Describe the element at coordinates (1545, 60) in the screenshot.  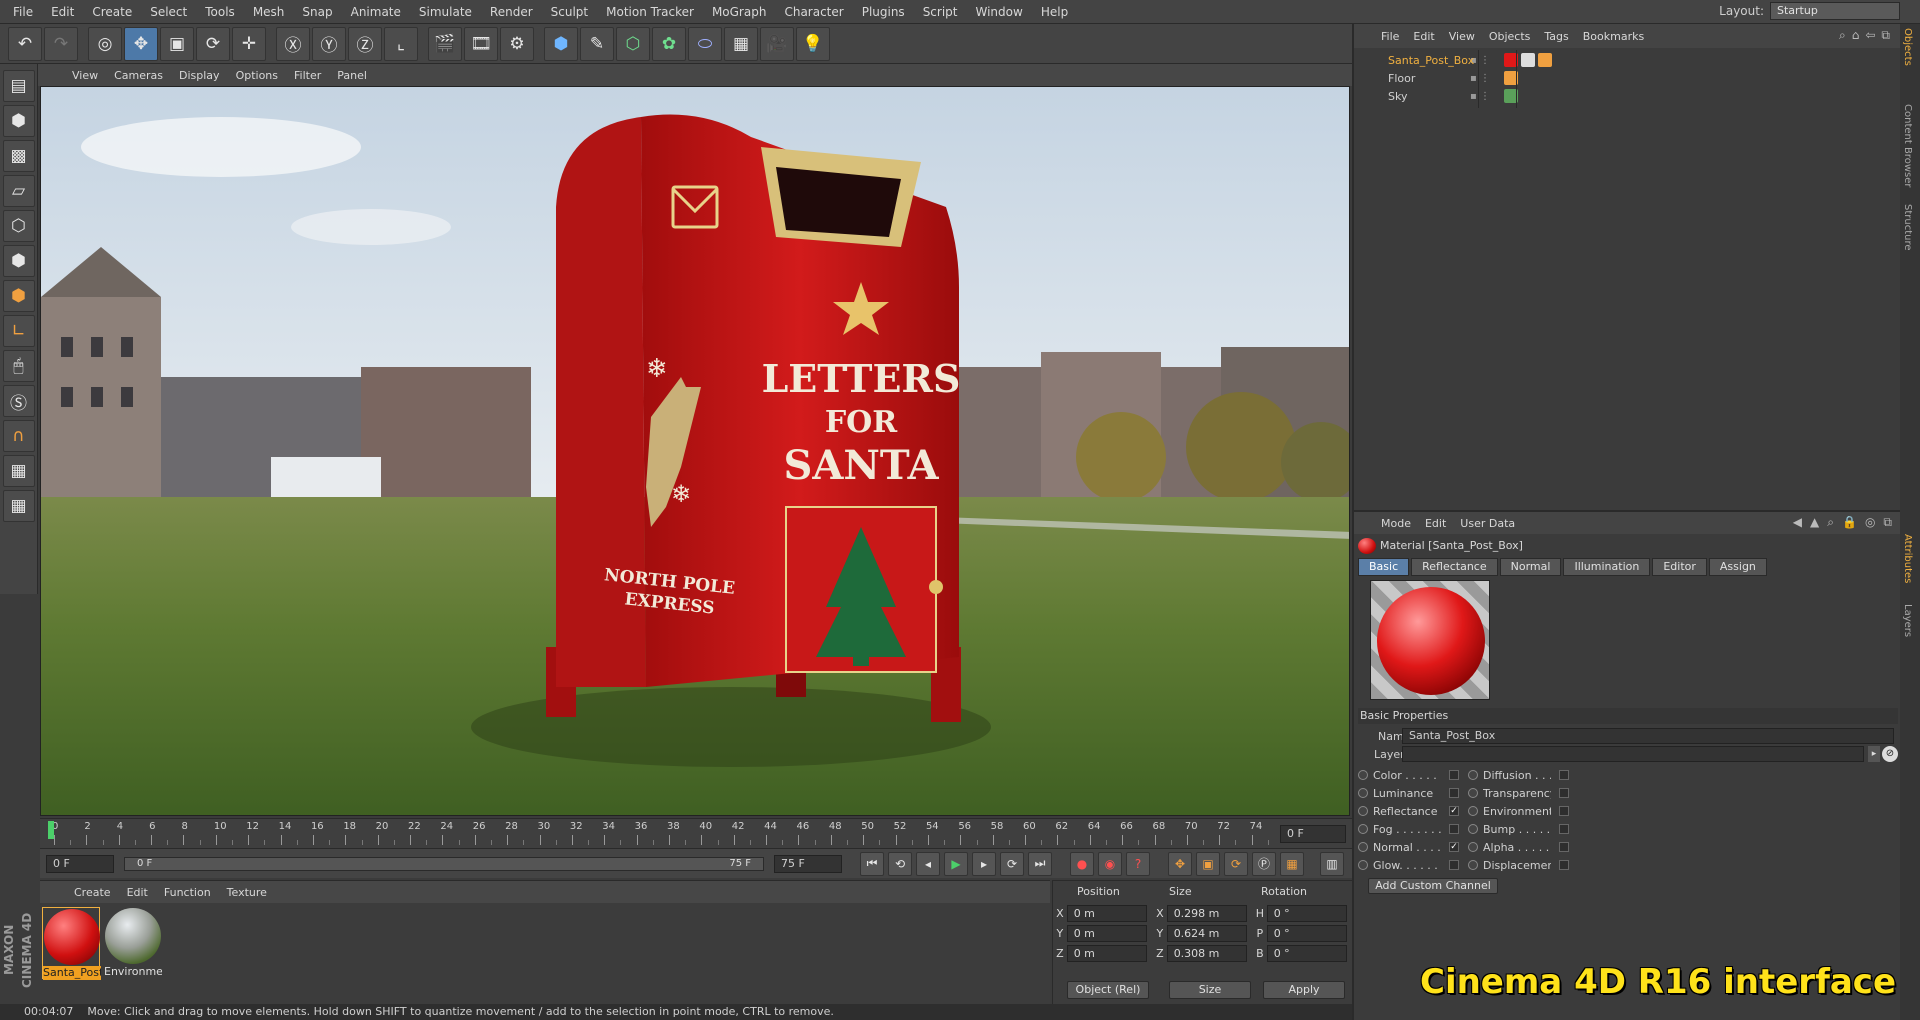
I see `tag-icon` at that location.